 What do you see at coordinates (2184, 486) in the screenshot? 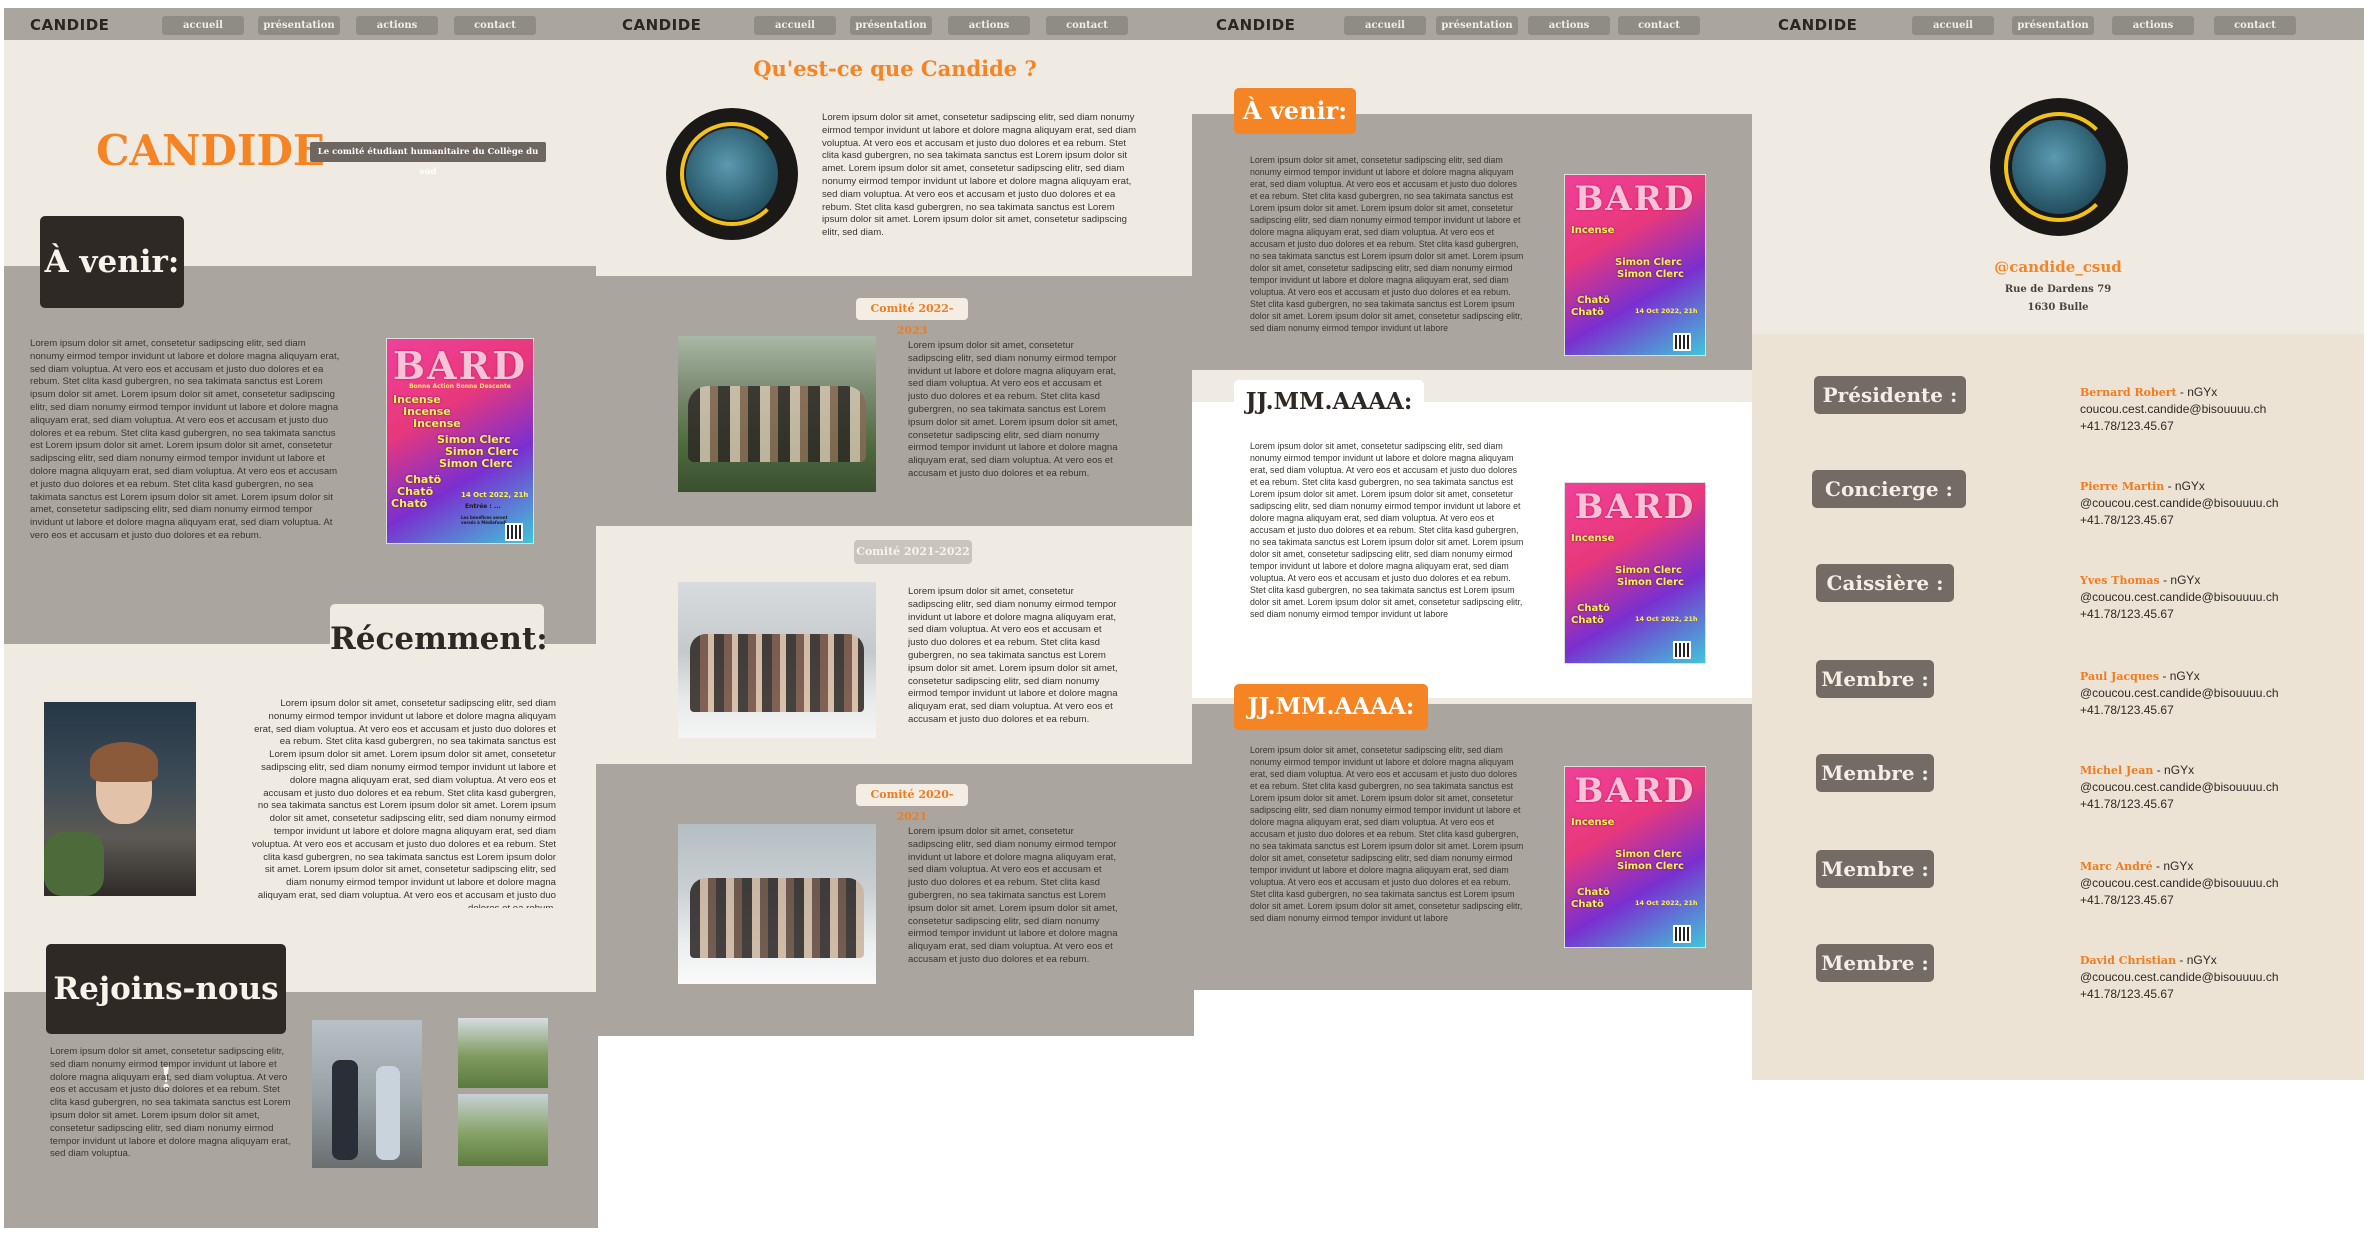
I see `member-suffix: - nGYx` at bounding box center [2184, 486].